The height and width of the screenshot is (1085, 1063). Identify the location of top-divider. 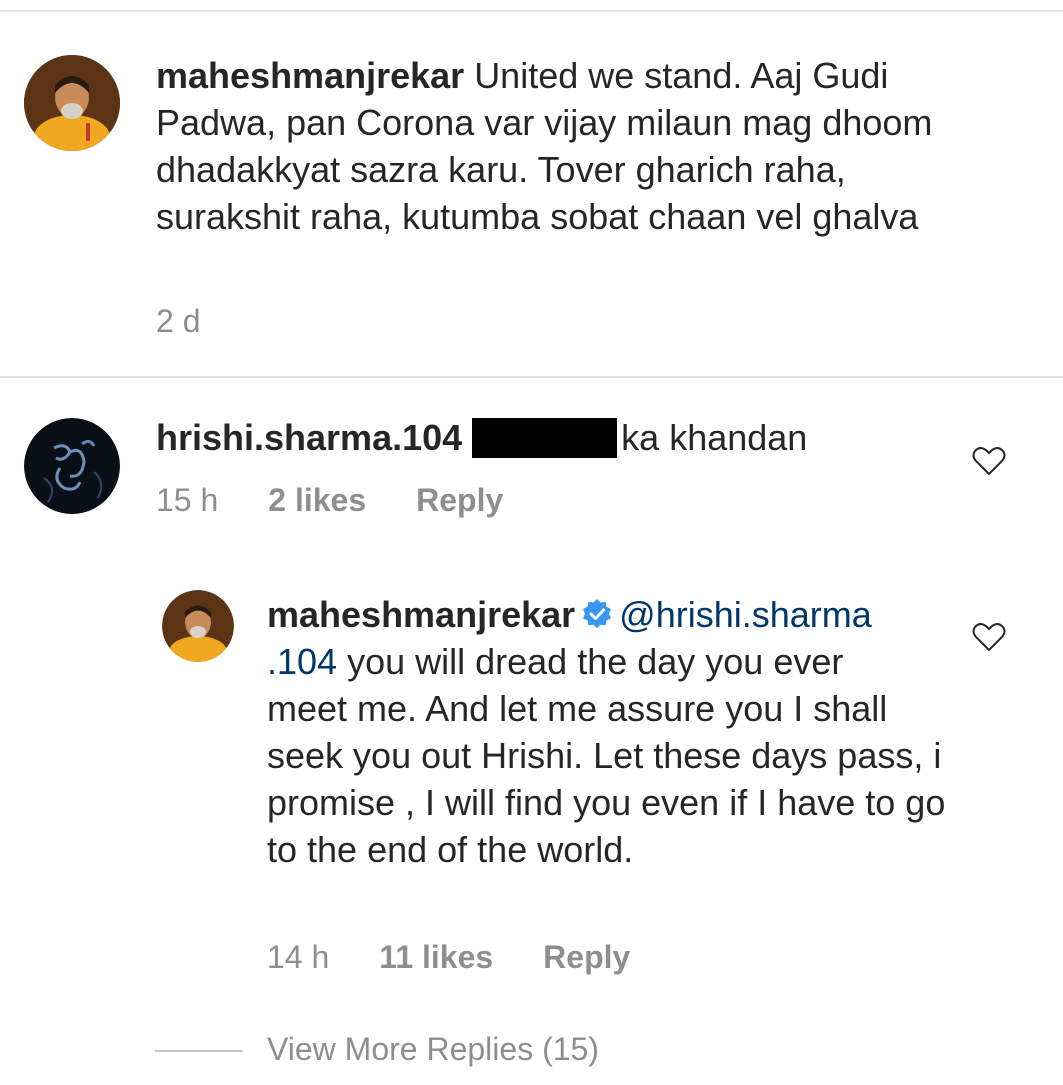
(531, 11).